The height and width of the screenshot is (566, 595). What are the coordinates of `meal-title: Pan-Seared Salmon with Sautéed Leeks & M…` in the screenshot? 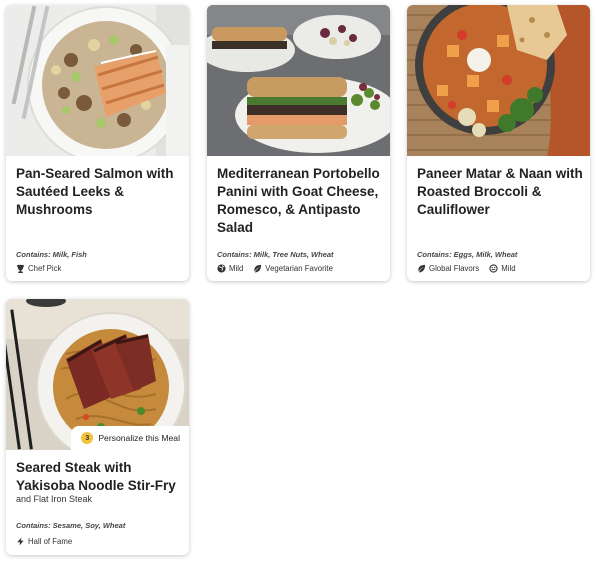 It's located at (99, 192).